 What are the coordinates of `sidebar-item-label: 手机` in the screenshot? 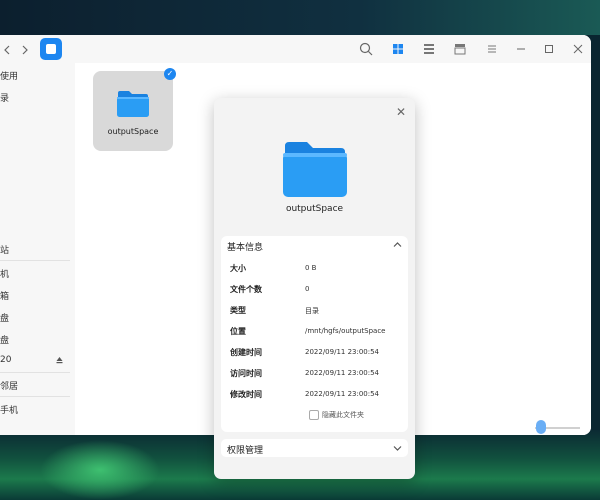 It's located at (9, 411).